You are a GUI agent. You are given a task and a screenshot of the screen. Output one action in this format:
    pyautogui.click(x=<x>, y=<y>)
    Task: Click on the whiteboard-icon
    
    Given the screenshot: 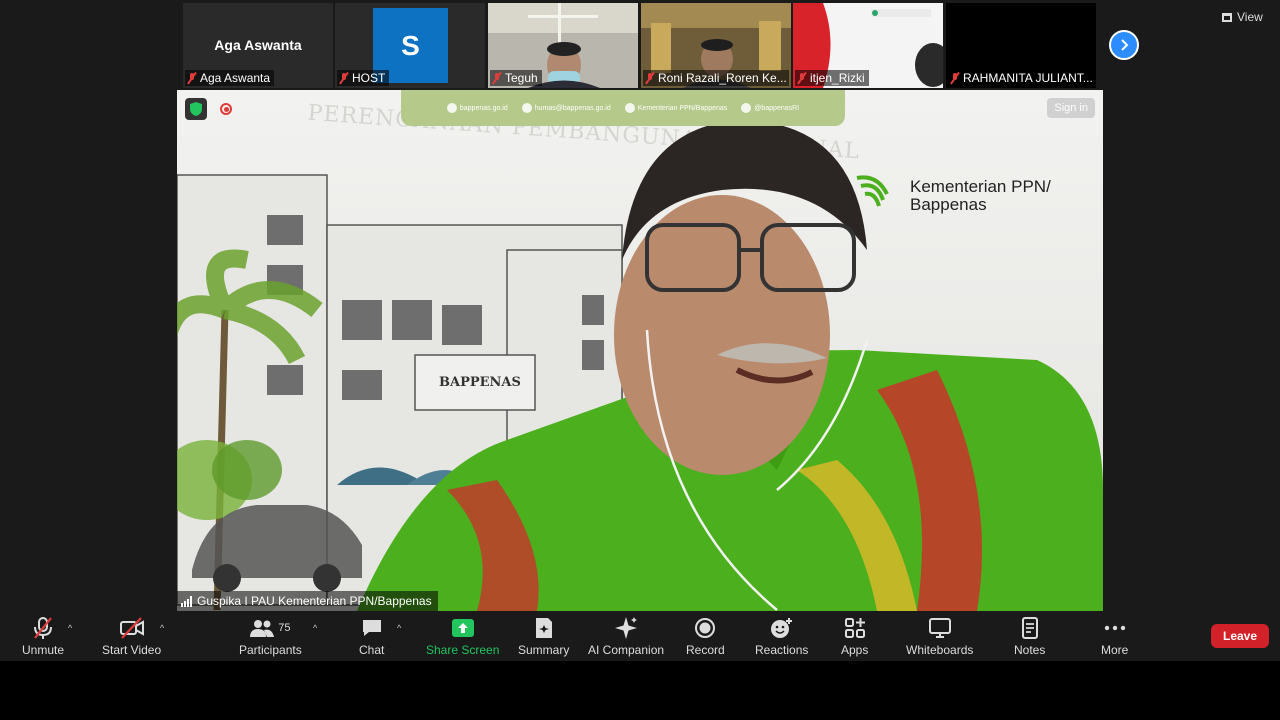 What is the action you would take?
    pyautogui.click(x=939, y=628)
    